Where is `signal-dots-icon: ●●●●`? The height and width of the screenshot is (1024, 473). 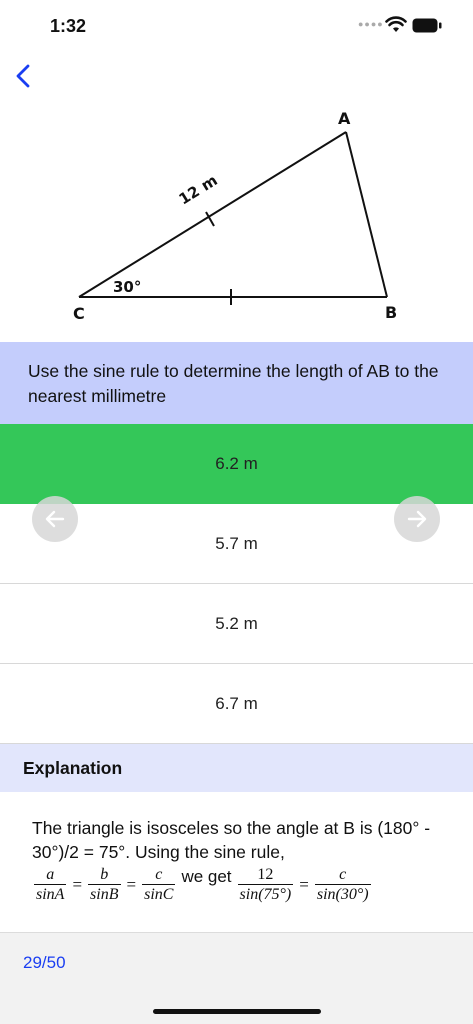
signal-dots-icon: ●●●● is located at coordinates (371, 24).